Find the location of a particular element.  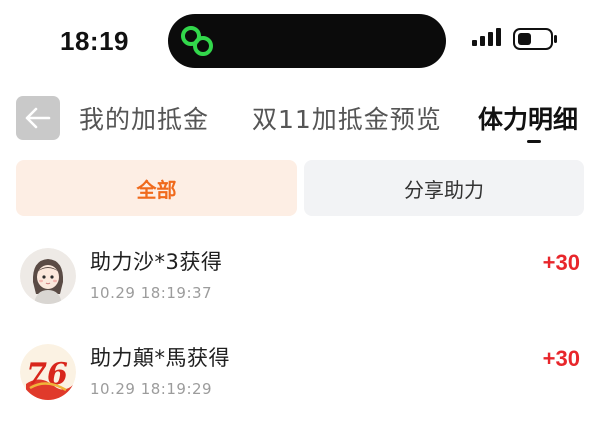

nav-tabs: 我的加抵金 双11加抵金预览 体力明细 is located at coordinates (300, 120).